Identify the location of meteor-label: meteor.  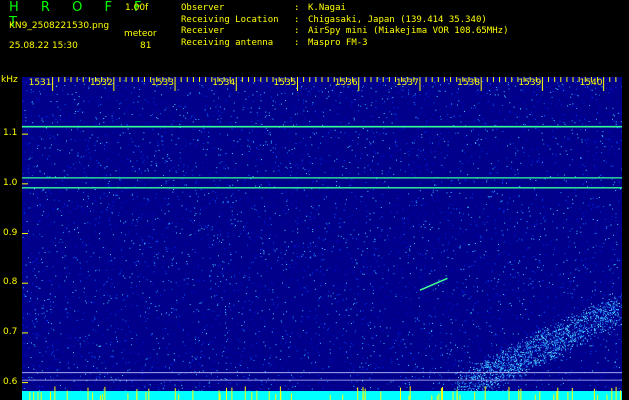
(140, 34).